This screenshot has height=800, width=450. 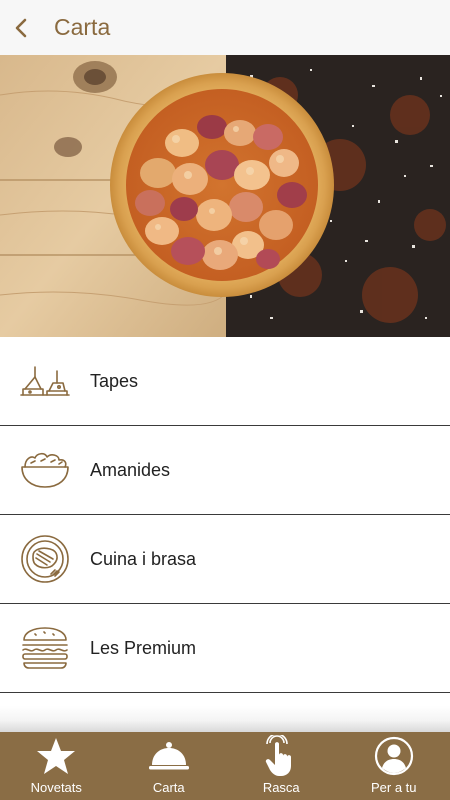 I want to click on salad-bowl-icon, so click(x=45, y=470).